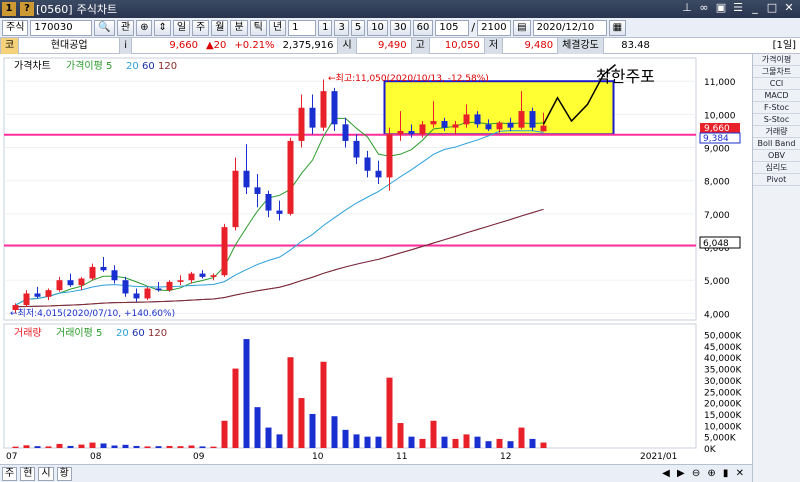 The height and width of the screenshot is (482, 800). What do you see at coordinates (776, 72) in the screenshot?
I see `indicator-1: 그물차트` at bounding box center [776, 72].